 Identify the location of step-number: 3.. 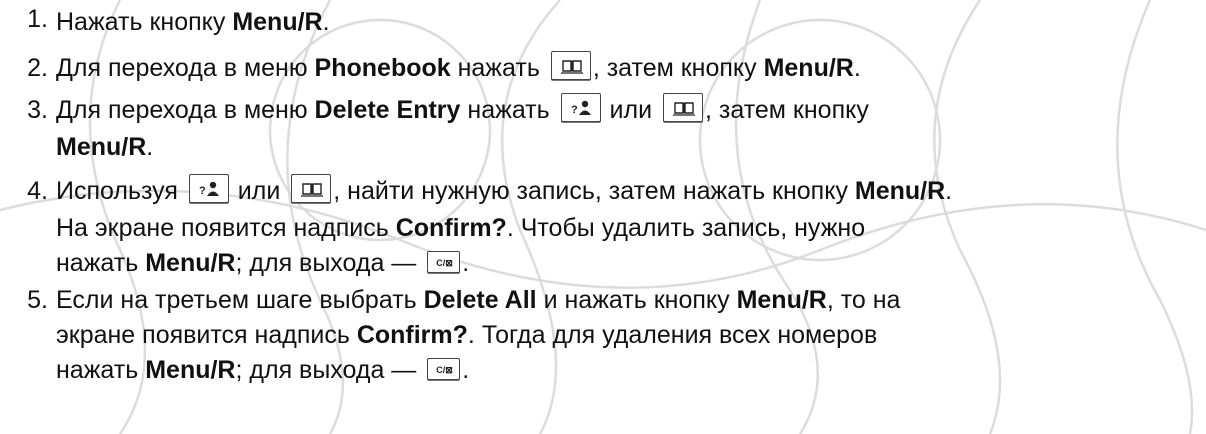
(37, 110).